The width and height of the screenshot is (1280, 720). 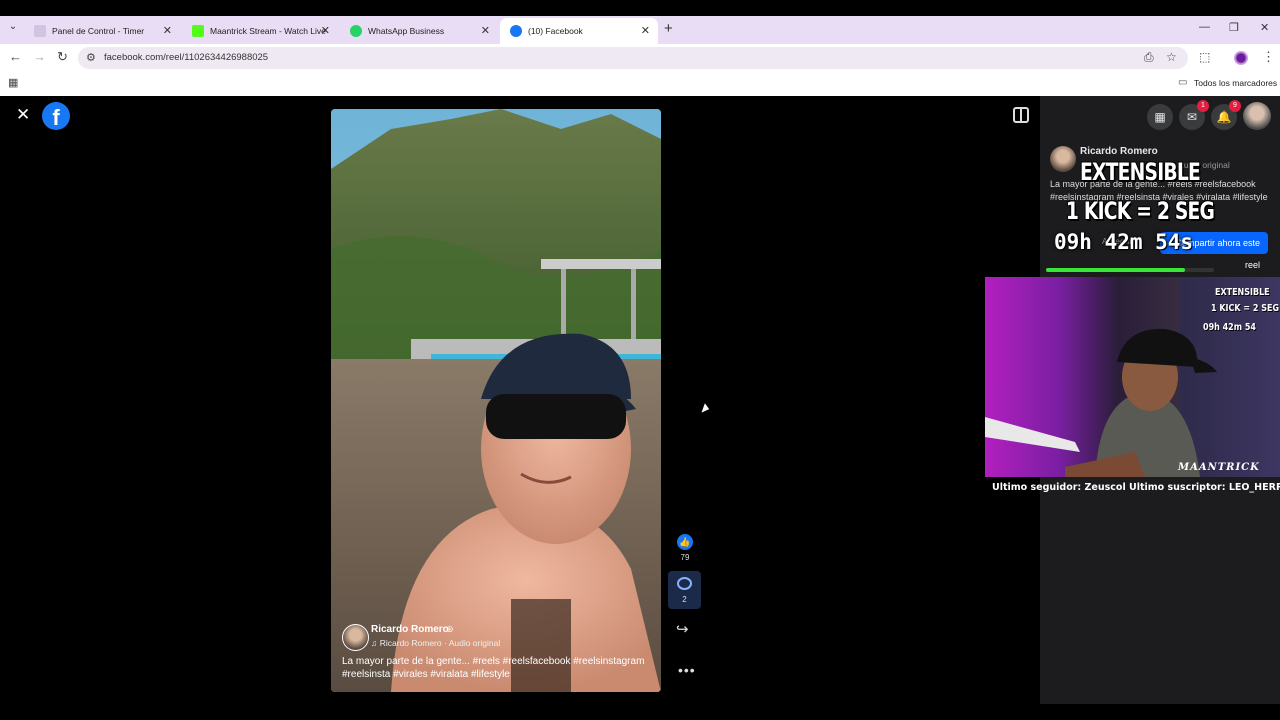 What do you see at coordinates (555, 31) in the screenshot?
I see `tab-title: (10) Facebook` at bounding box center [555, 31].